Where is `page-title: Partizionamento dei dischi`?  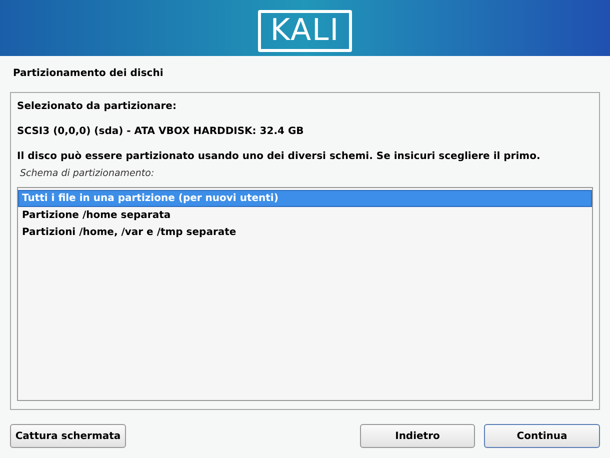 page-title: Partizionamento dei dischi is located at coordinates (88, 74).